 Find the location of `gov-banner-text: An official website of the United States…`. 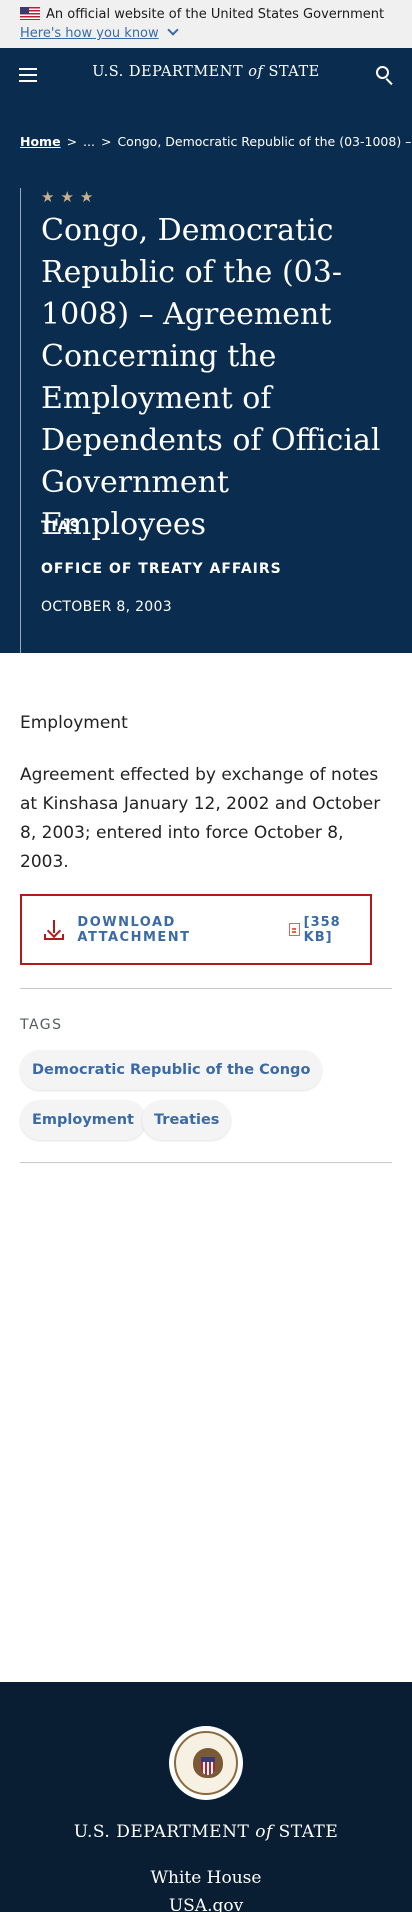

gov-banner-text: An official website of the United States… is located at coordinates (215, 14).